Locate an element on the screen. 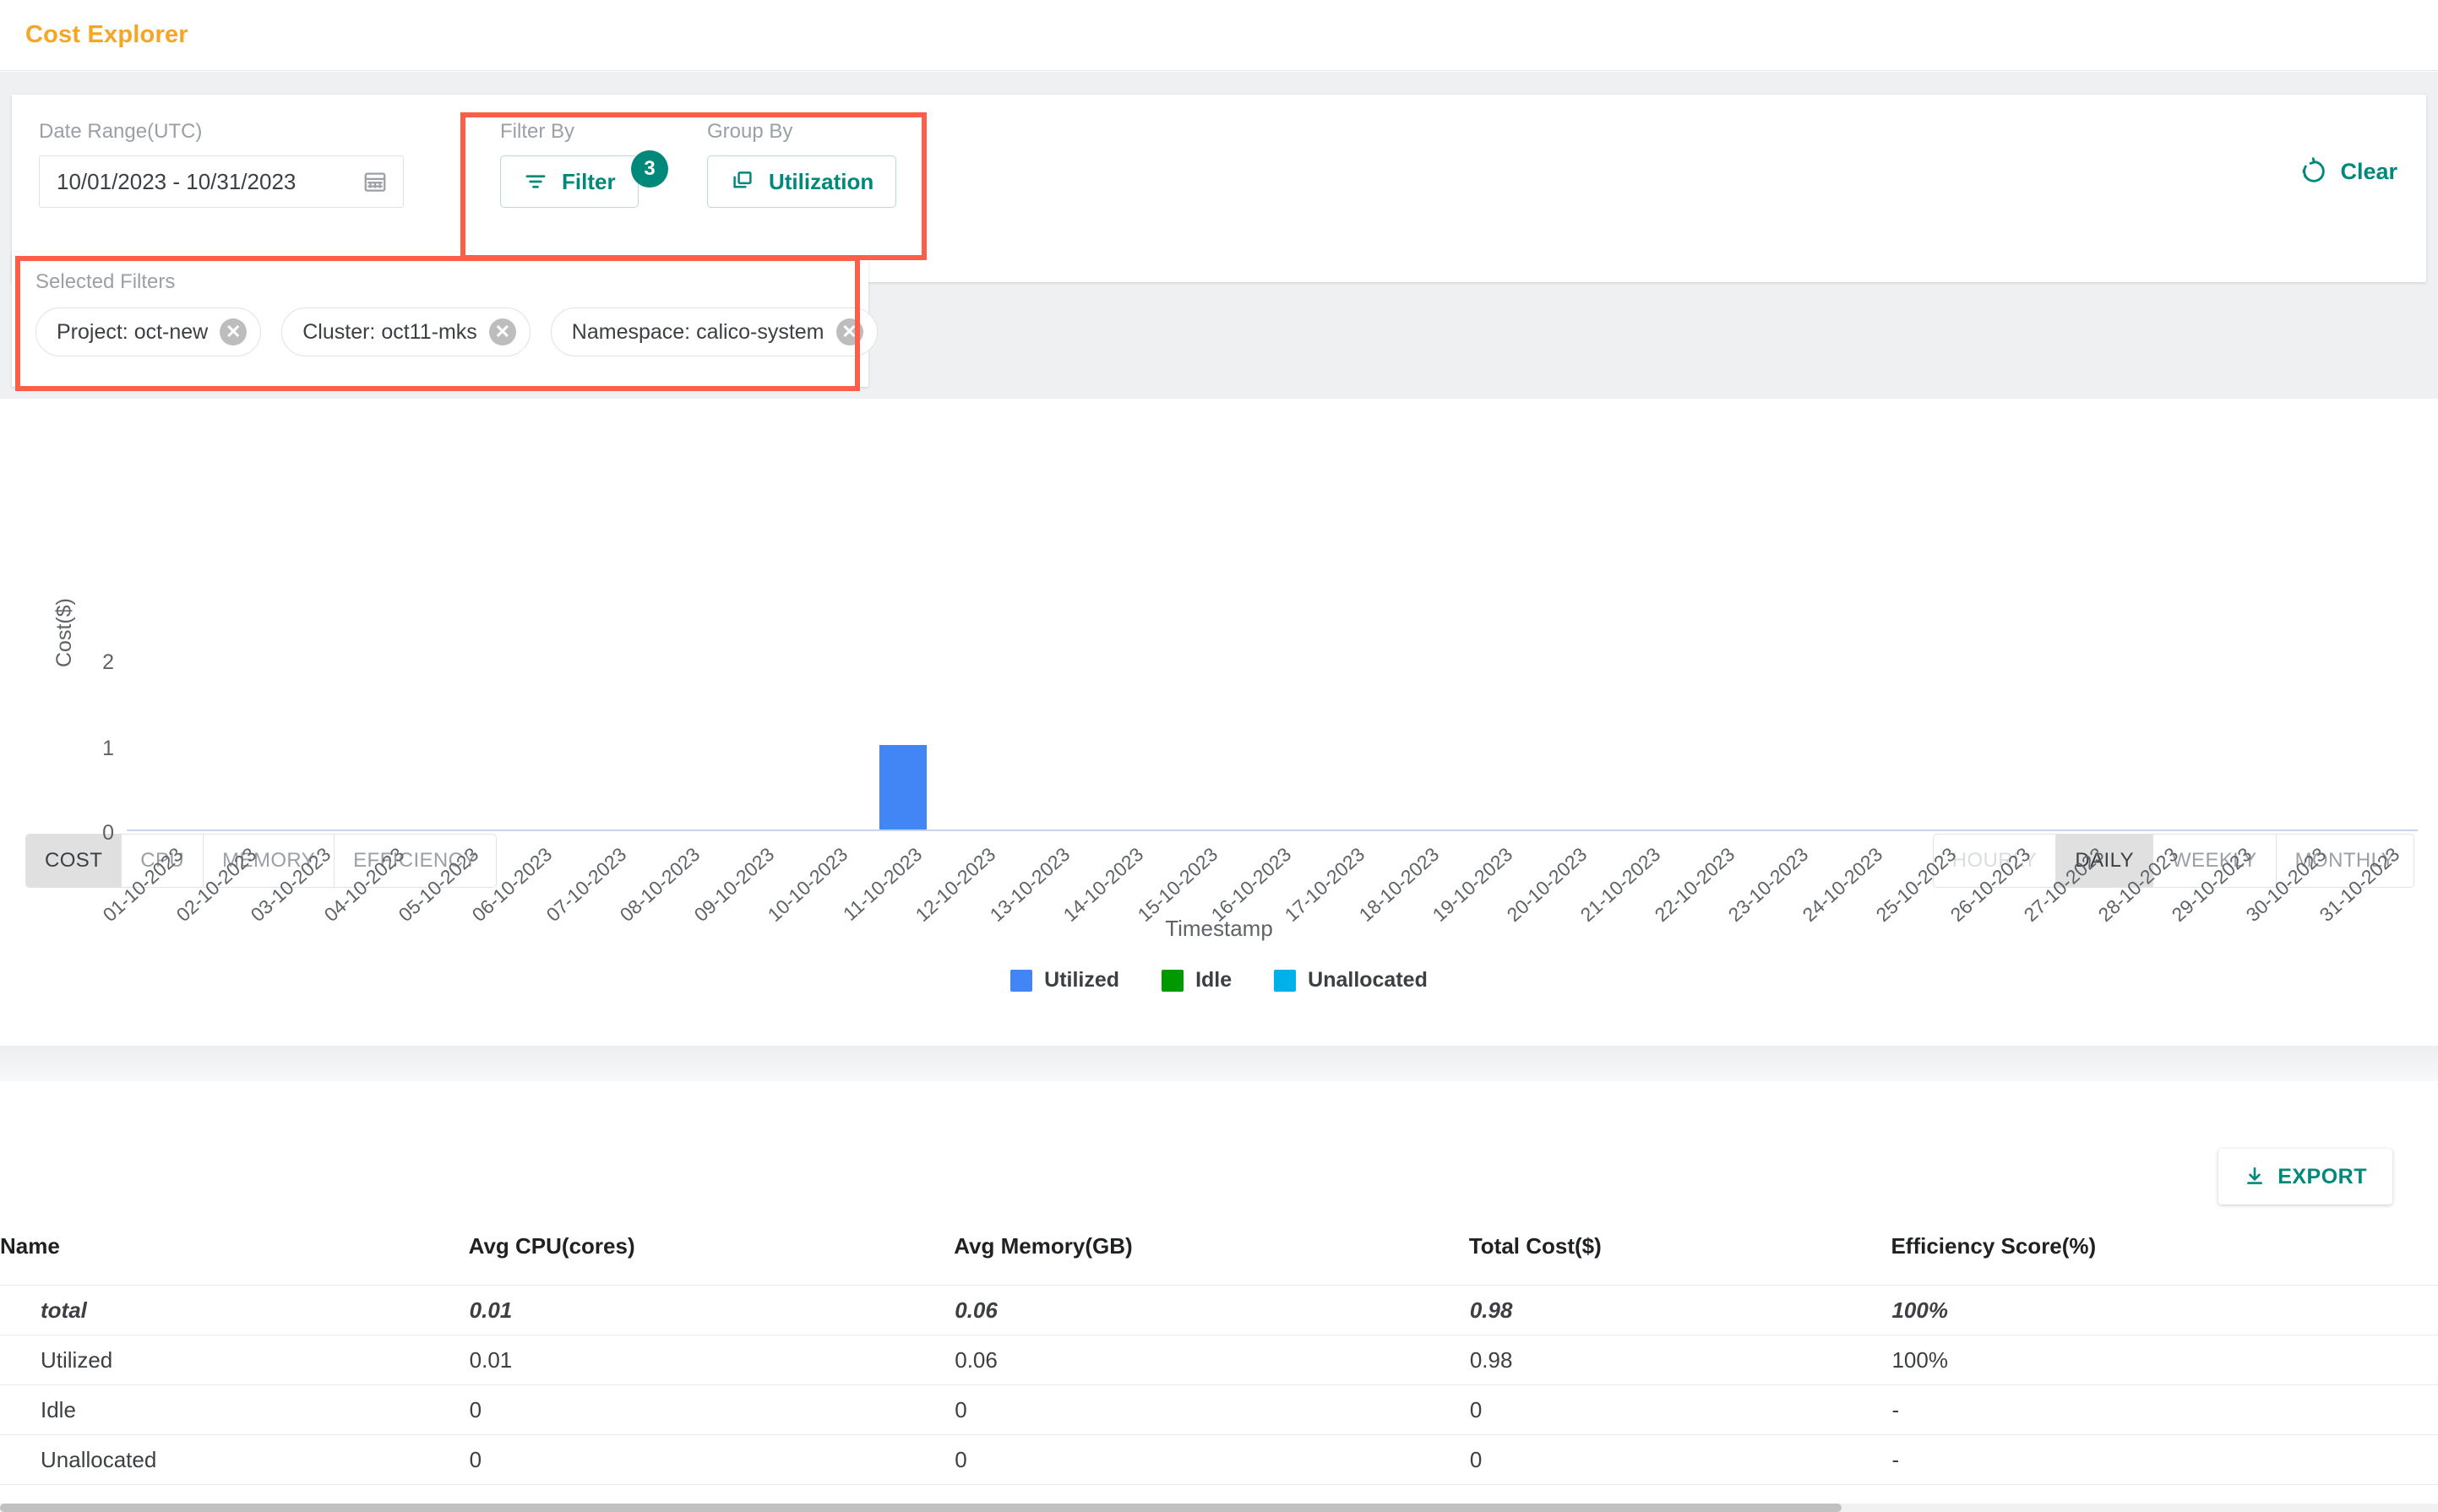 The image size is (2438, 1512). filter-button-label: Filter is located at coordinates (589, 181).